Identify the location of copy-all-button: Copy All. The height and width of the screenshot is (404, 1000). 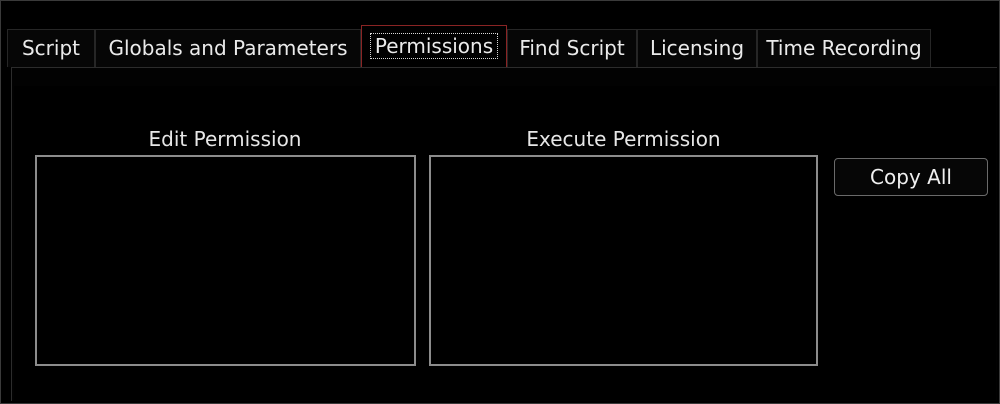
(911, 177).